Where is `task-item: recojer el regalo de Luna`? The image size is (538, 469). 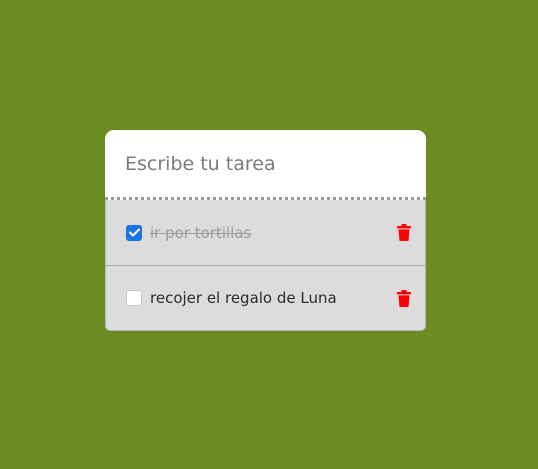 task-item: recojer el regalo de Luna is located at coordinates (265, 297).